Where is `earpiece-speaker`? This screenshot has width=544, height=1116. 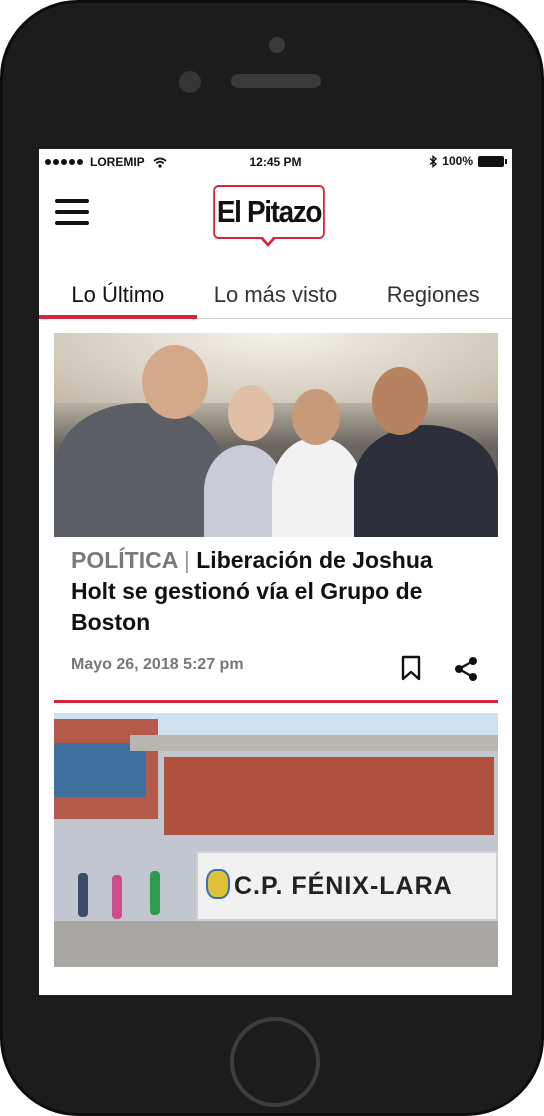
earpiece-speaker is located at coordinates (276, 81).